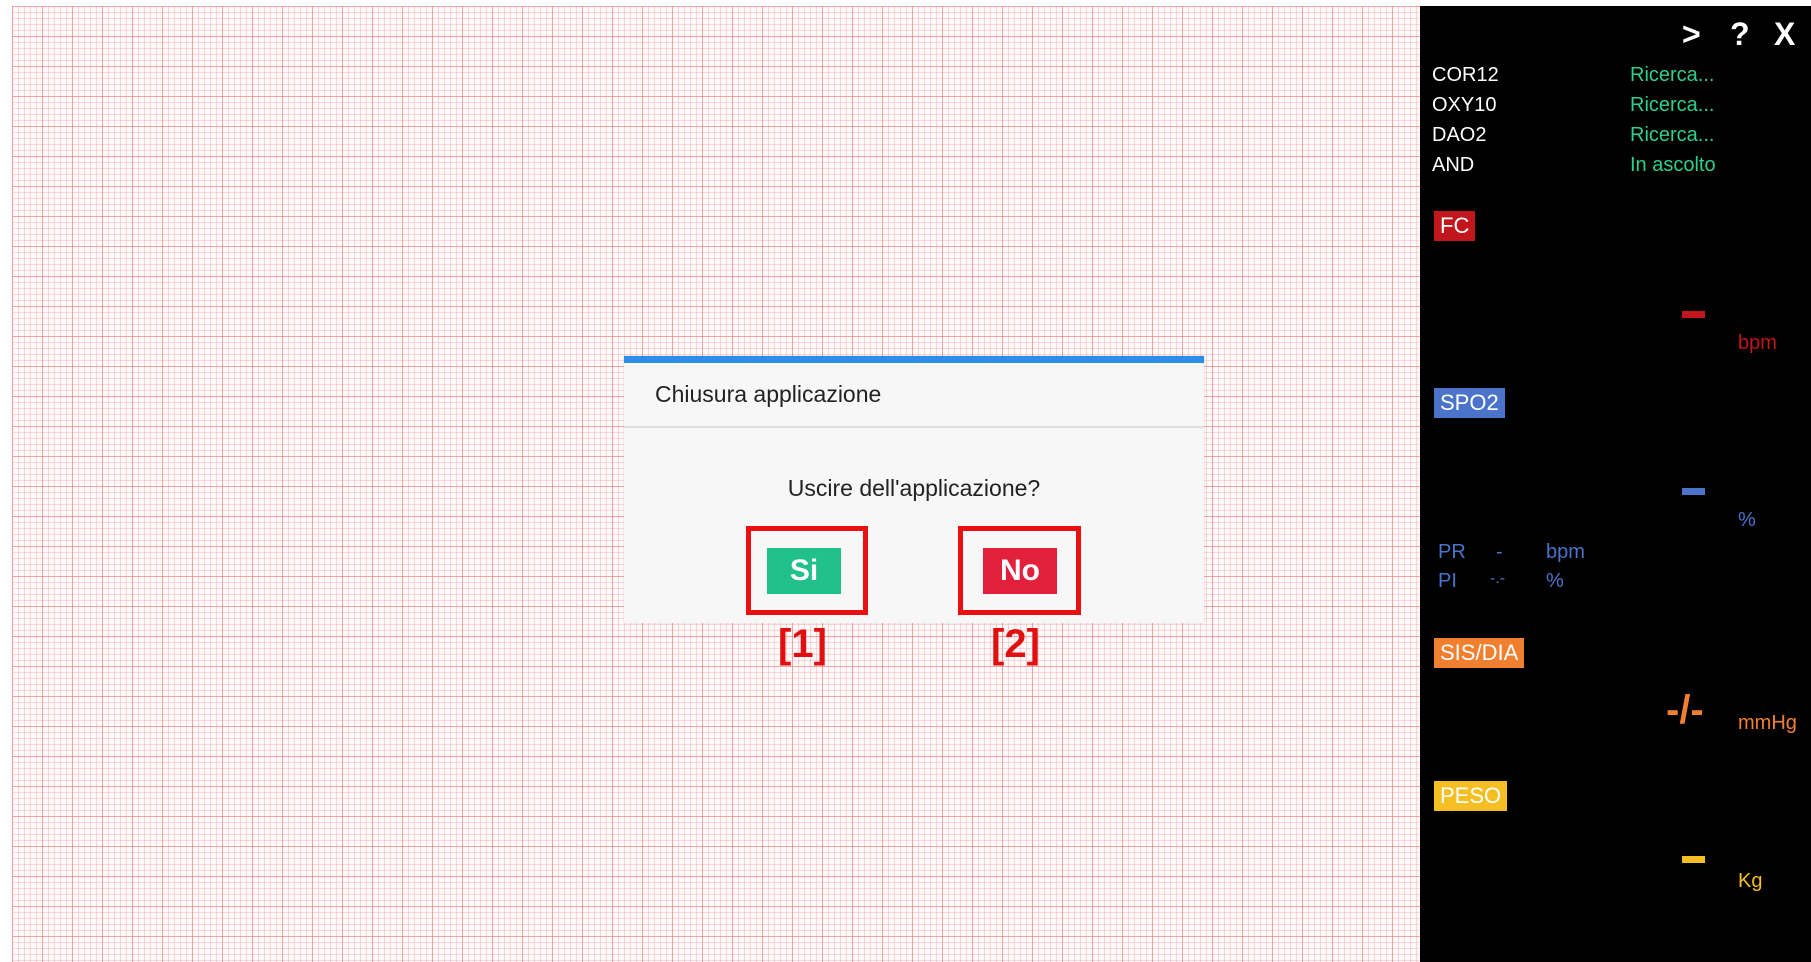 Image resolution: width=1811 pixels, height=962 pixels. Describe the element at coordinates (807, 570) in the screenshot. I see `yes-highlight-box` at that location.